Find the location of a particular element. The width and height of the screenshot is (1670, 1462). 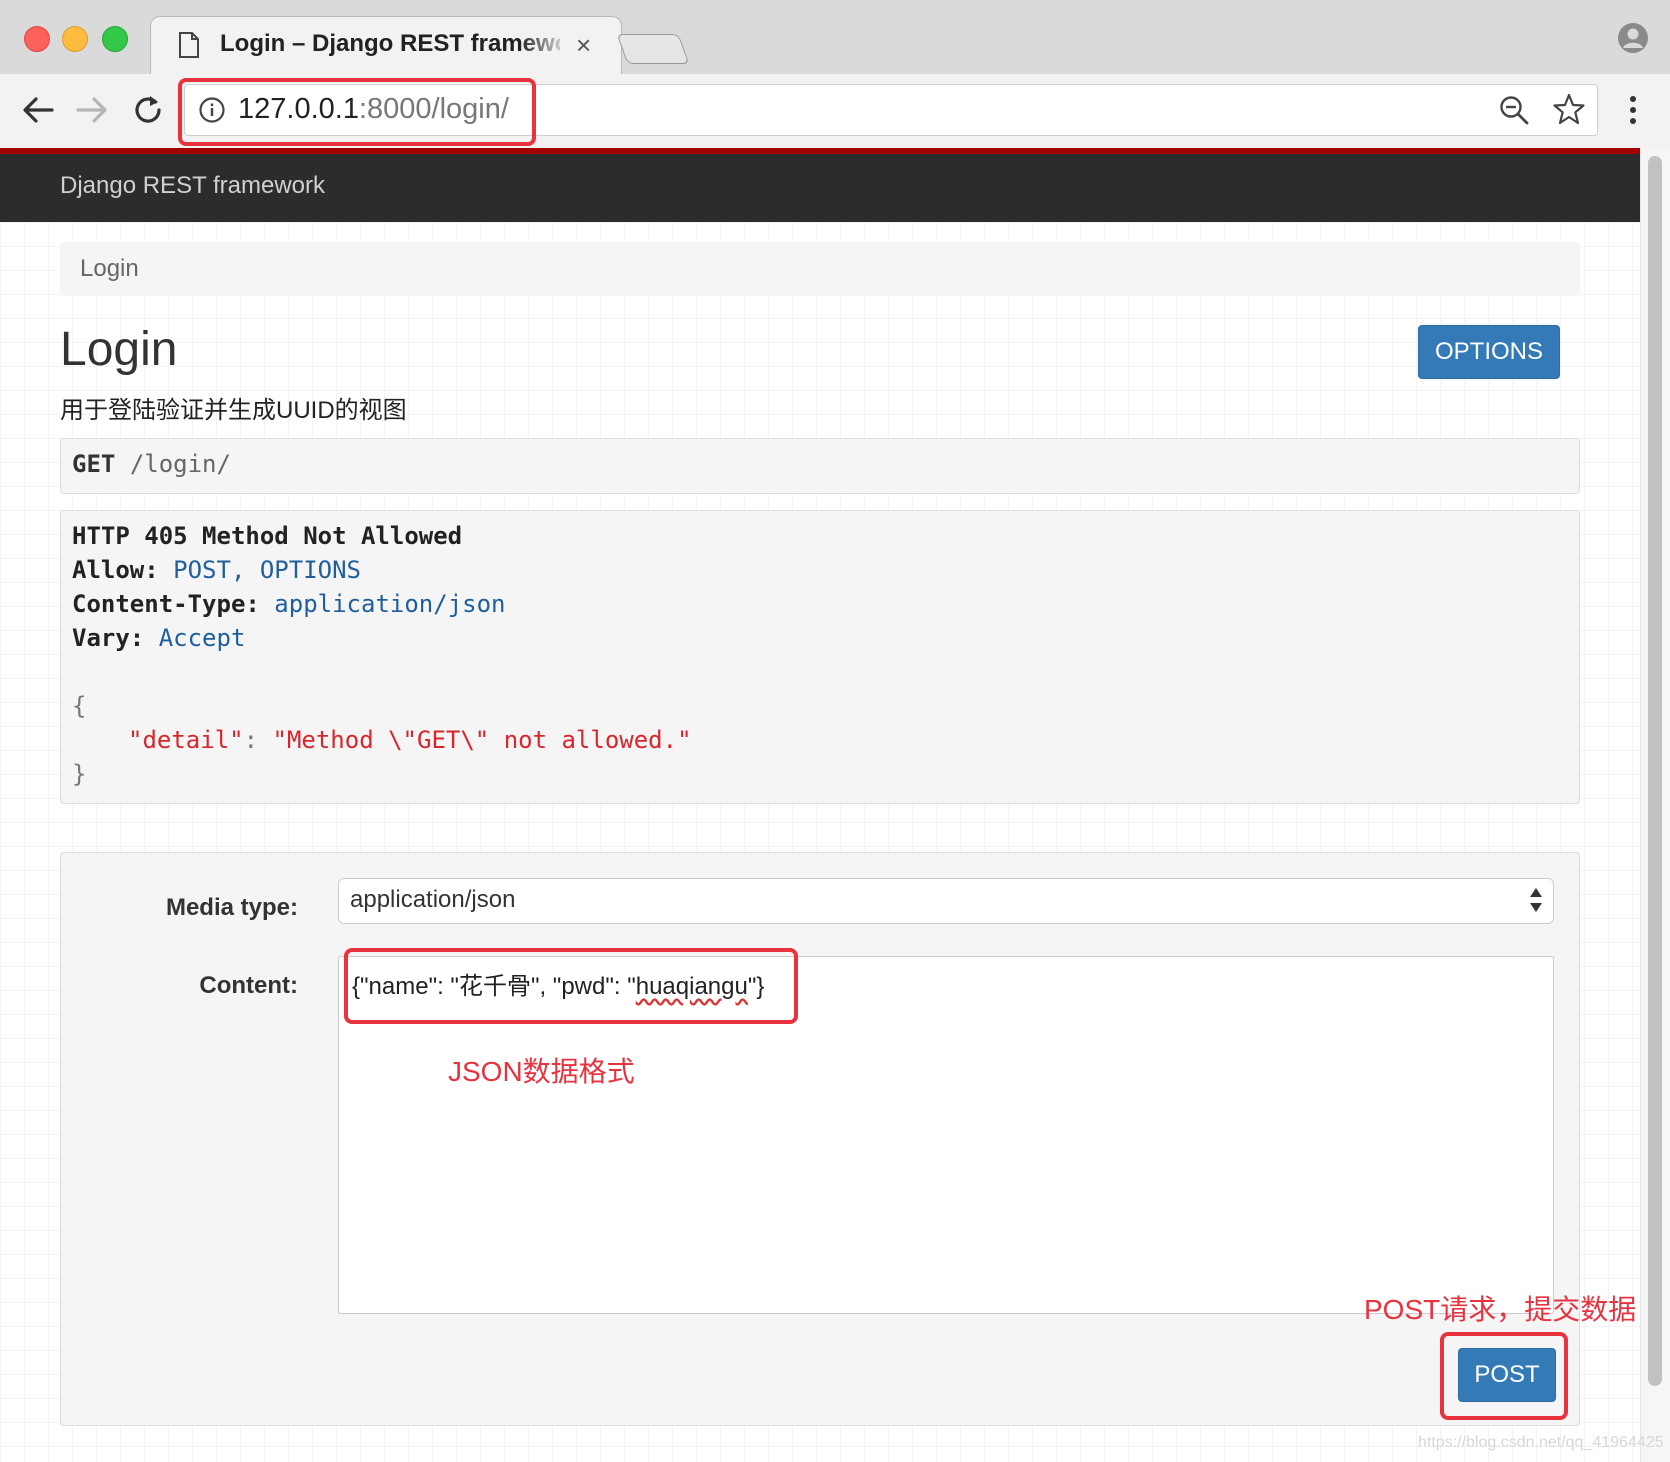

json-open-brace: { is located at coordinates (79, 706).